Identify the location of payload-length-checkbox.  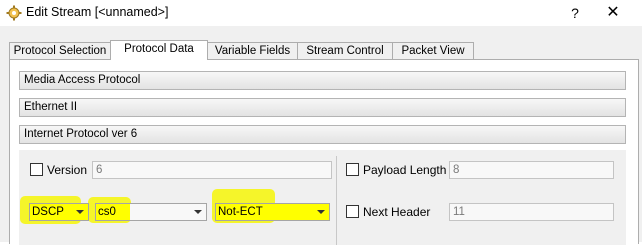
(352, 169).